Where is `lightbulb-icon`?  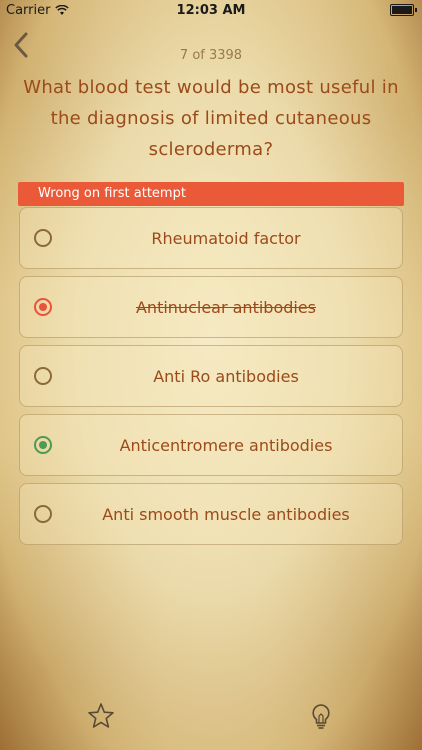
lightbulb-icon is located at coordinates (321, 716).